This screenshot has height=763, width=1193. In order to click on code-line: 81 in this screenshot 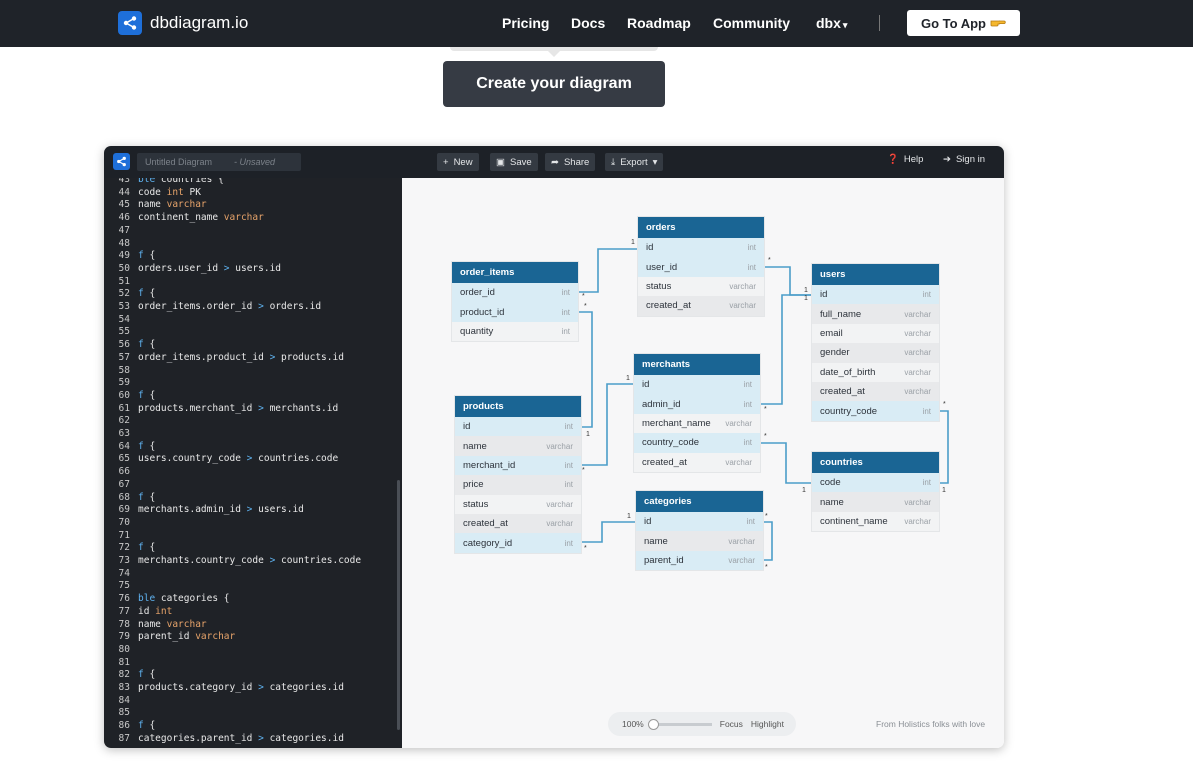, I will do `click(121, 663)`.